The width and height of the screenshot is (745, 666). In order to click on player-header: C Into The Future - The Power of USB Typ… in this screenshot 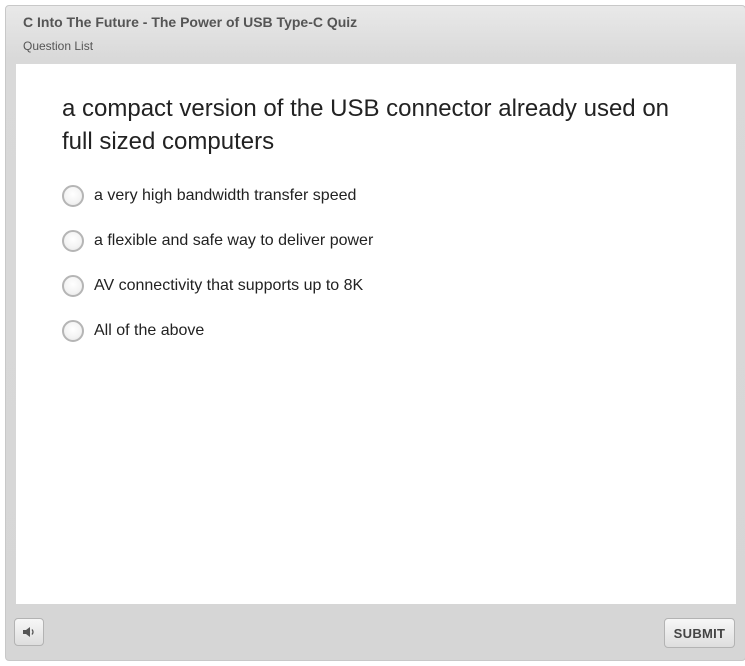, I will do `click(375, 35)`.